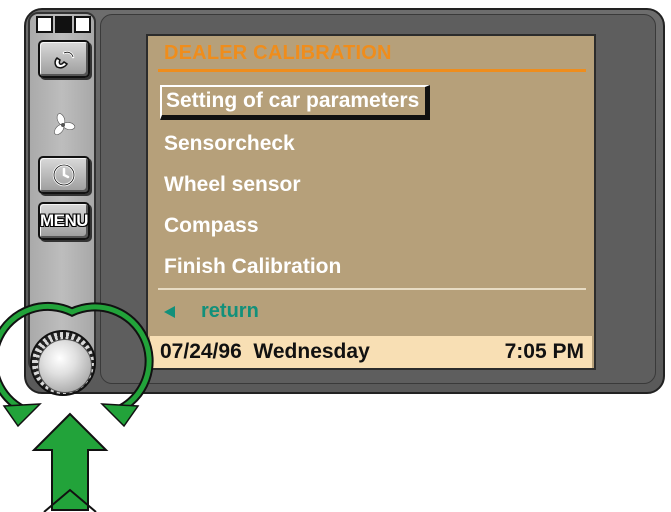  I want to click on rotate-arrows-icon, so click(77, 364).